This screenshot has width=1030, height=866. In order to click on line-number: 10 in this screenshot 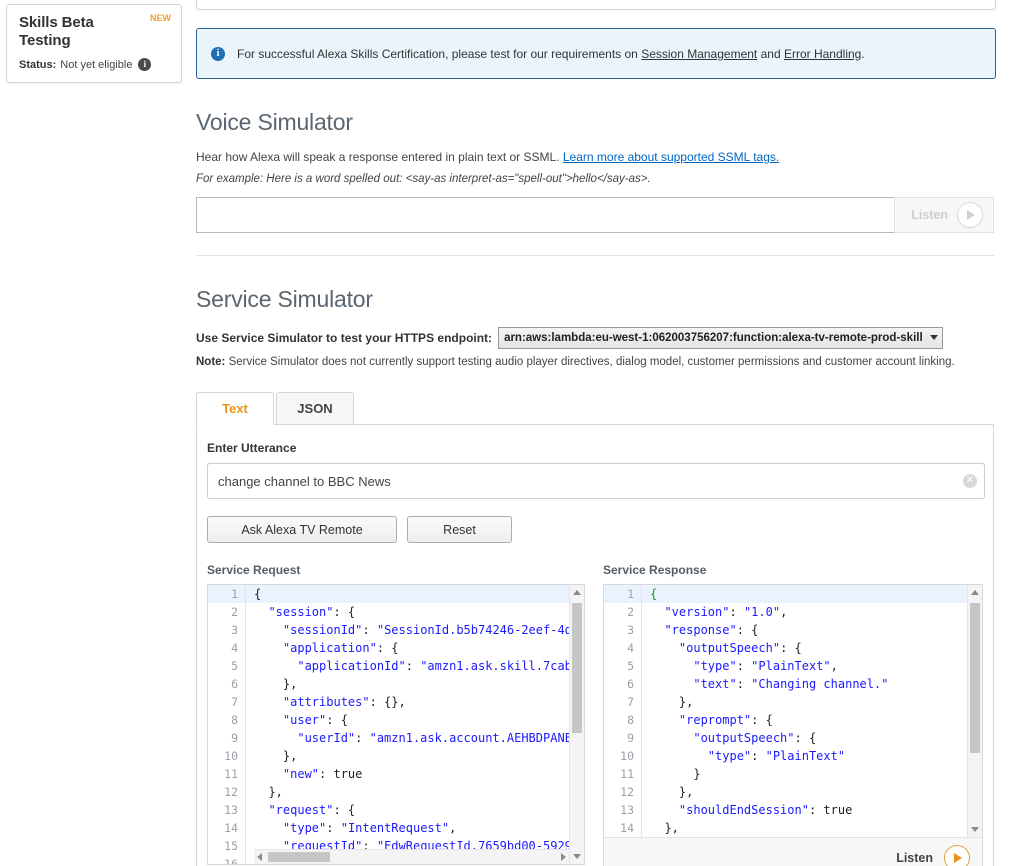, I will do `click(623, 756)`.